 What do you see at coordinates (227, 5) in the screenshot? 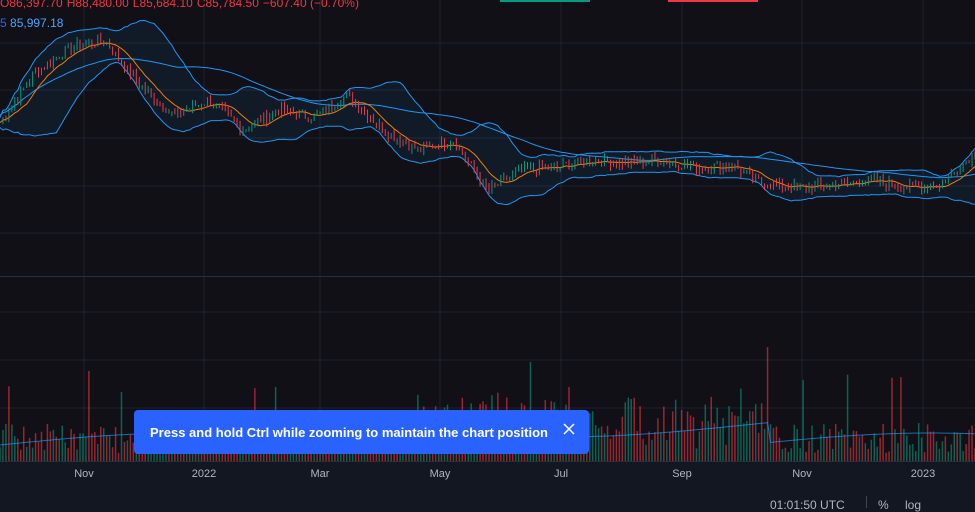
I see `ohlc-close: C85,784.50` at bounding box center [227, 5].